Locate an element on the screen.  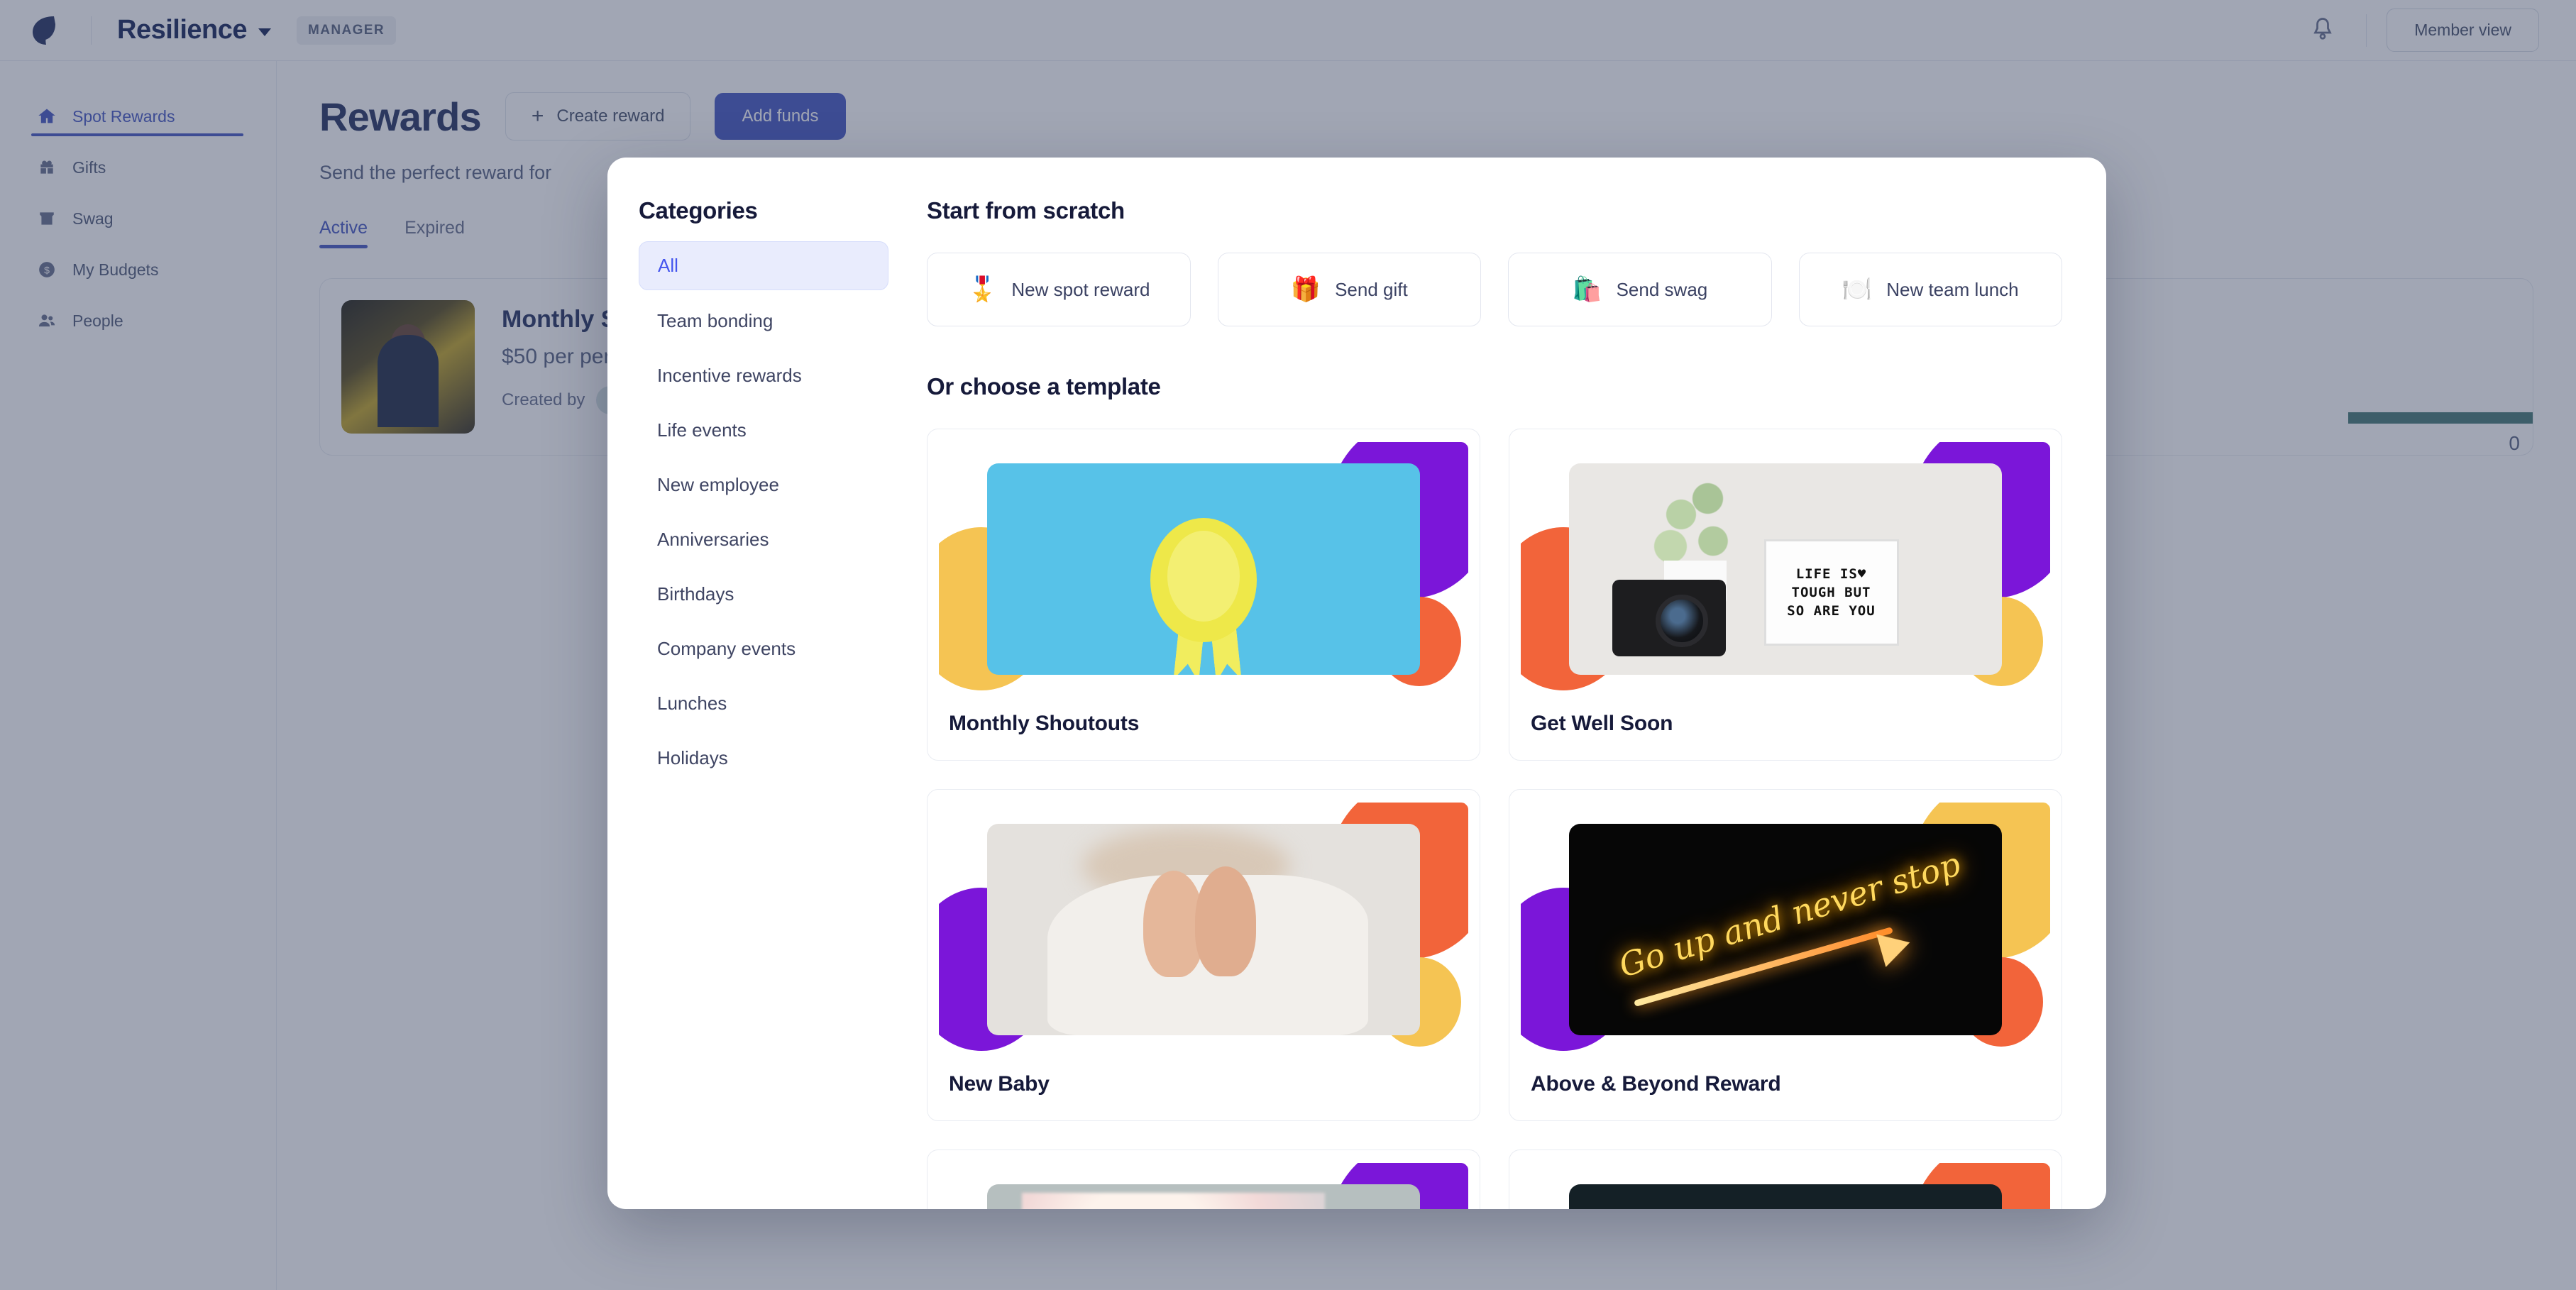
template-artwork: LIFE IS♥ TOUGH BUT SO ARE YOU is located at coordinates (1785, 566).